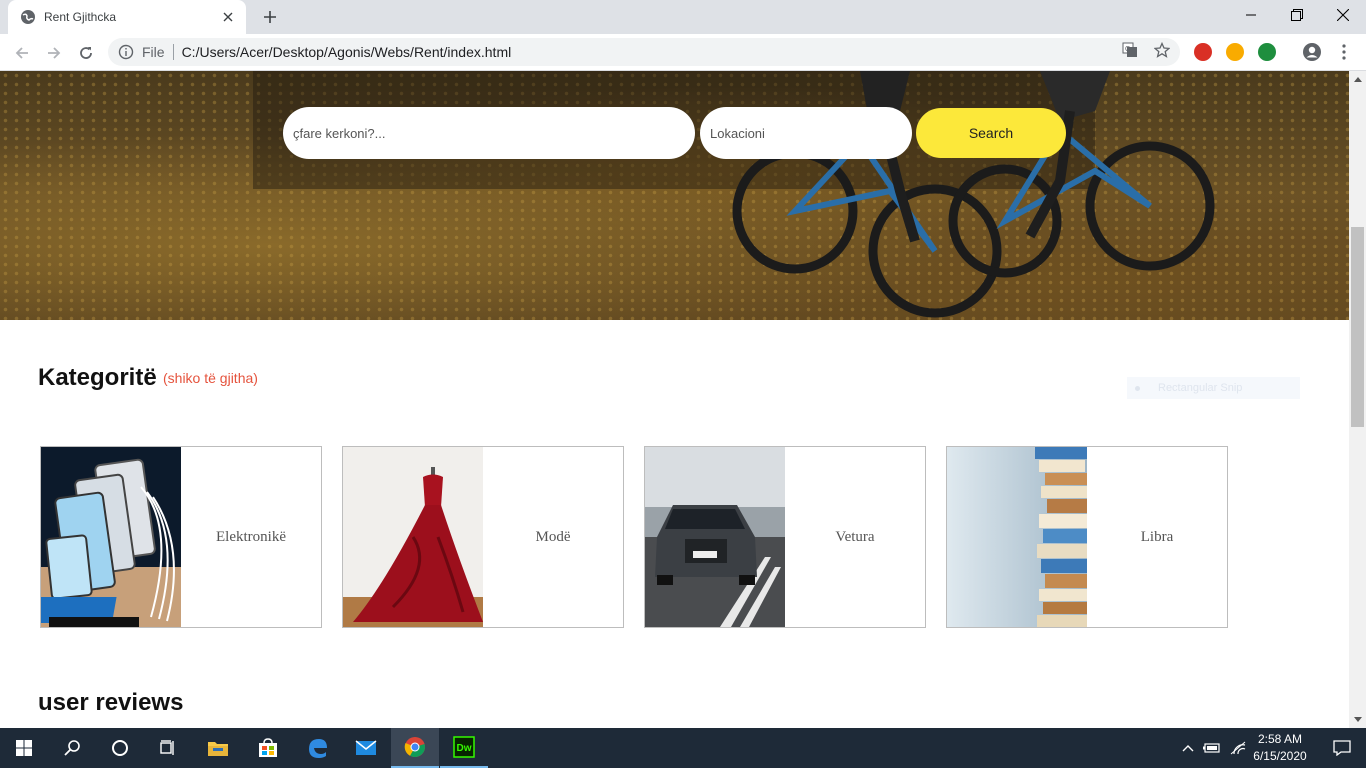  What do you see at coordinates (318, 748) in the screenshot?
I see `edge-browser-icon` at bounding box center [318, 748].